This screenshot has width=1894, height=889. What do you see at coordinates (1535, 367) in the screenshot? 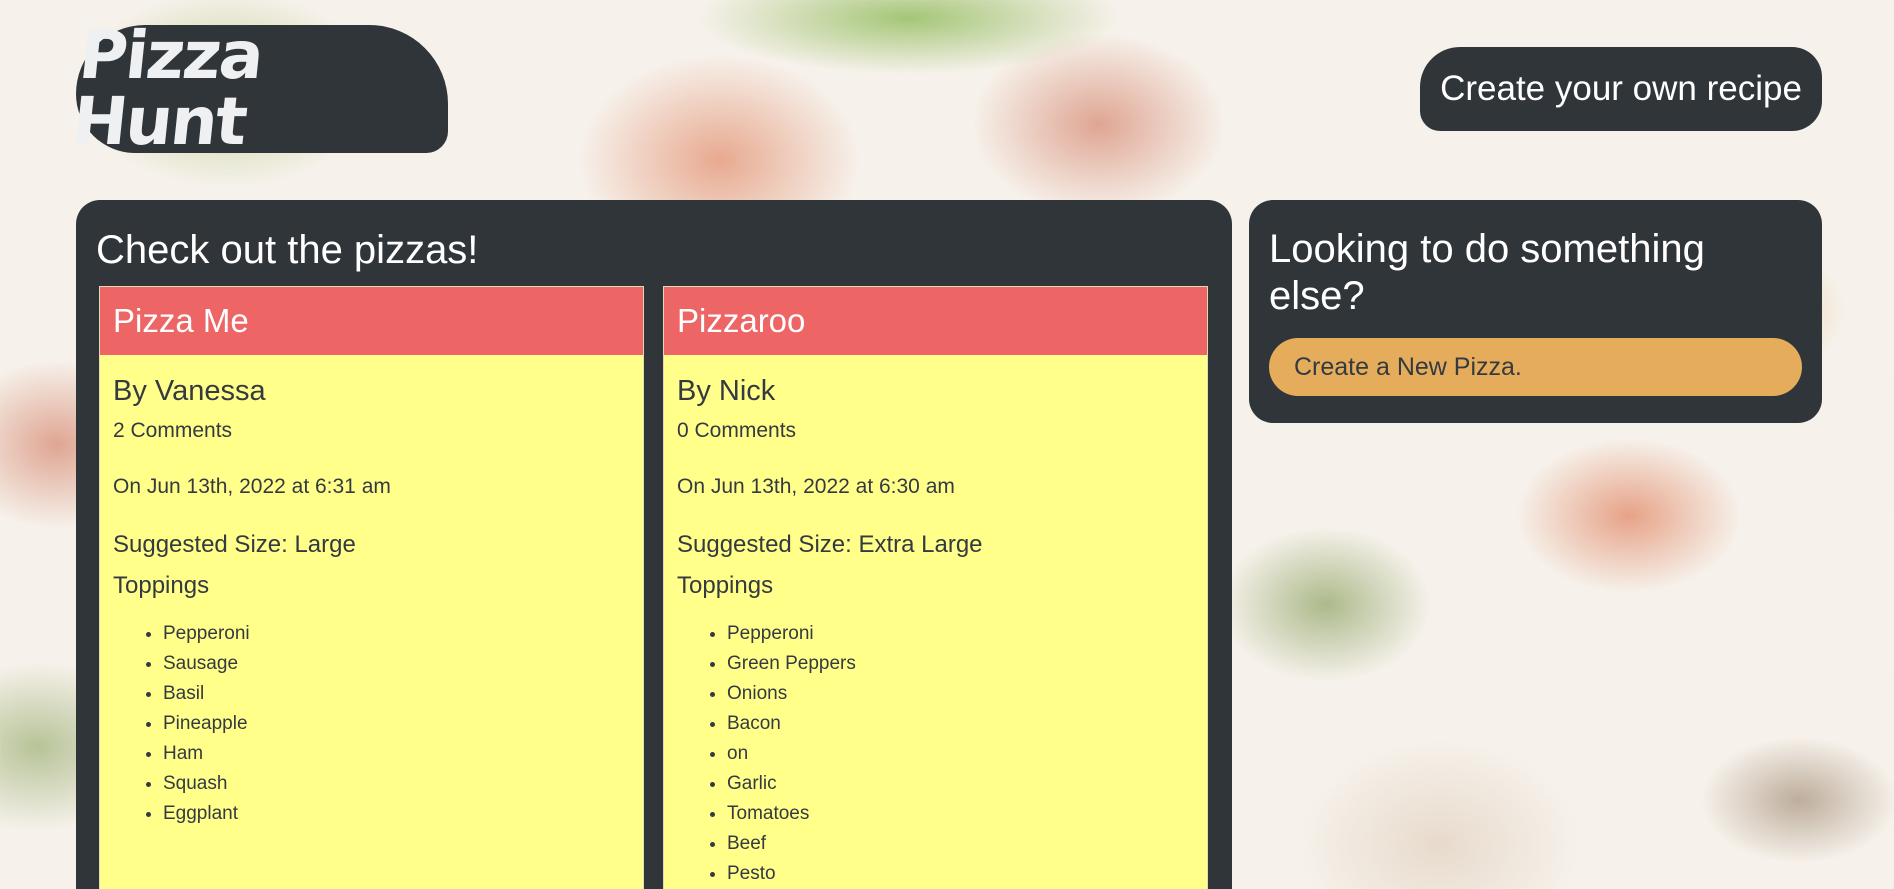
I see `create-new-pizza-button: Create a New Pizza.` at bounding box center [1535, 367].